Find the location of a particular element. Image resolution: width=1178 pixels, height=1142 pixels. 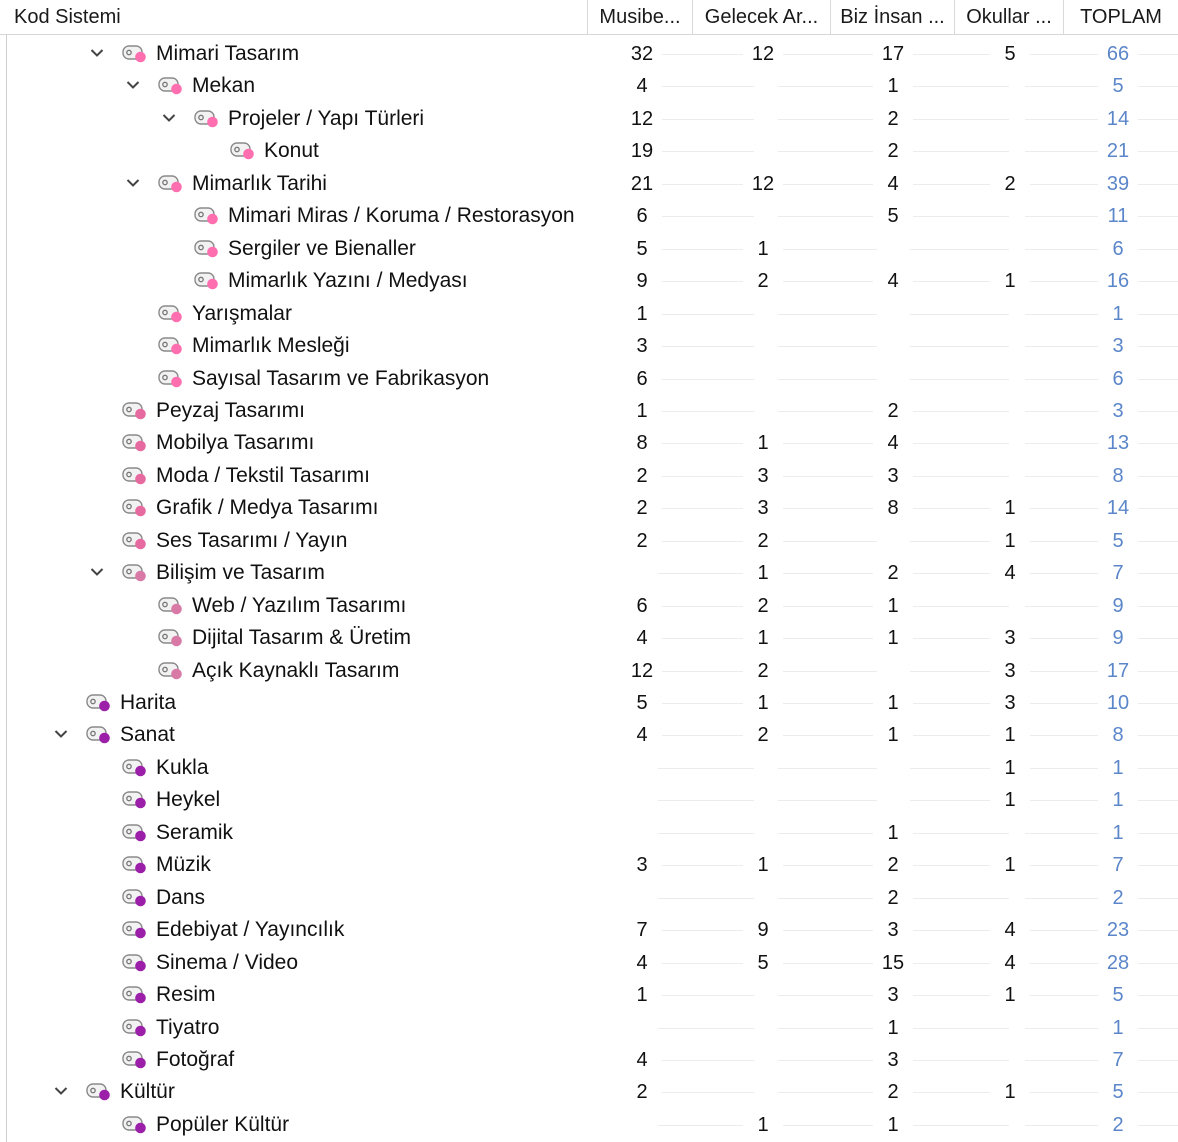

tree-row: Resim 1 3 1 5 is located at coordinates (589, 995).